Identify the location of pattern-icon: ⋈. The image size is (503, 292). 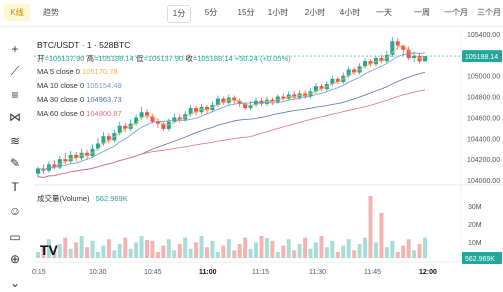
(15, 117).